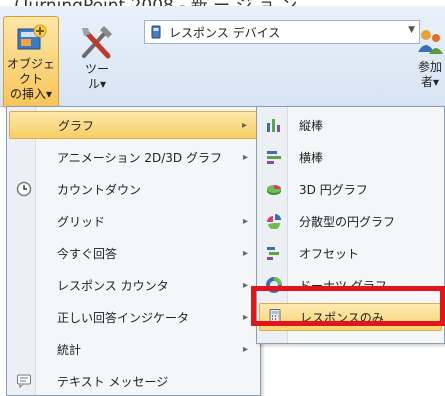 This screenshot has height=396, width=445. I want to click on submenu-item-label: 横棒, so click(311, 157).